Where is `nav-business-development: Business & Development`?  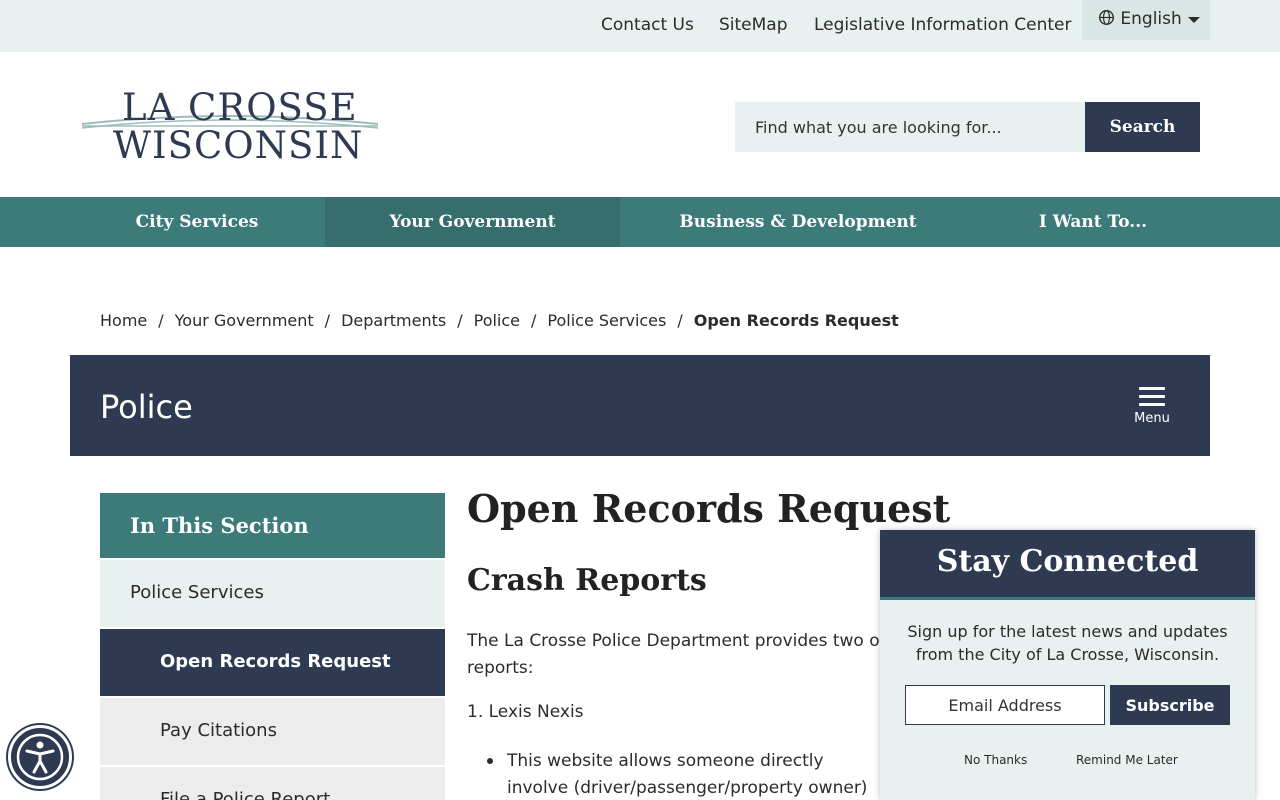
nav-business-development: Business & Development is located at coordinates (798, 222).